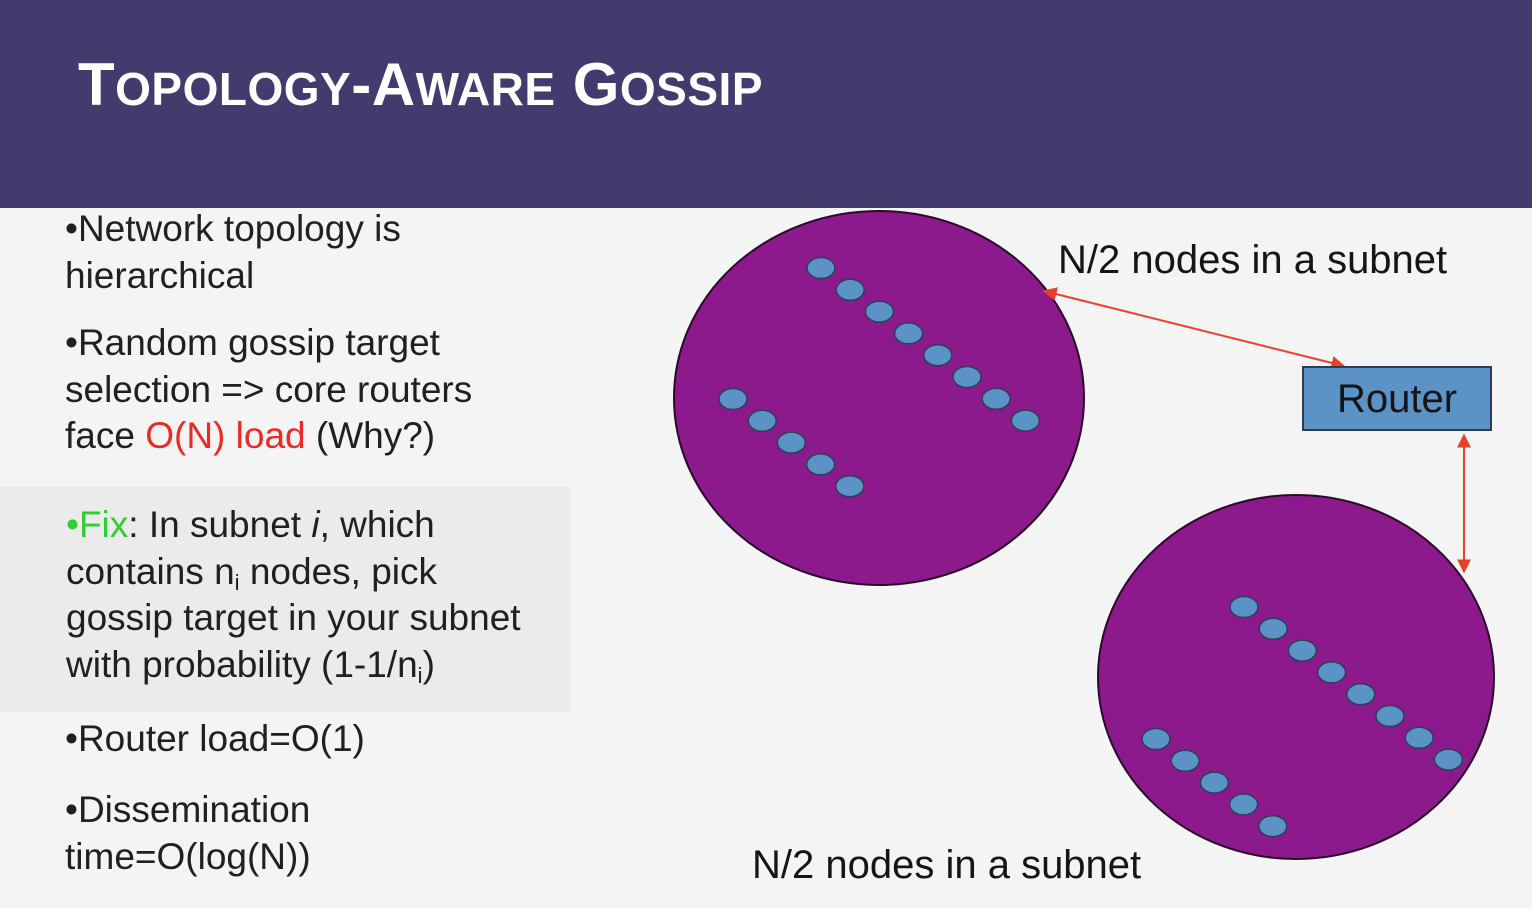  Describe the element at coordinates (1397, 398) in the screenshot. I see `router-box: Router` at that location.